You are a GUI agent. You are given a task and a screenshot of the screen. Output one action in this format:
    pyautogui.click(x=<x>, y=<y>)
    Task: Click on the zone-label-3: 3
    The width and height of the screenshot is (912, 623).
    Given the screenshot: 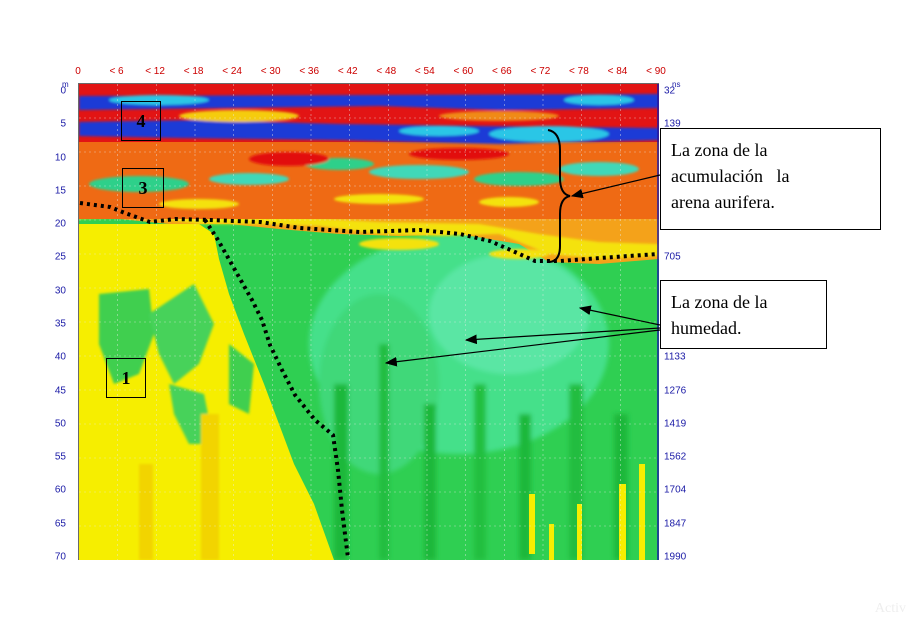 What is the action you would take?
    pyautogui.click(x=143, y=188)
    